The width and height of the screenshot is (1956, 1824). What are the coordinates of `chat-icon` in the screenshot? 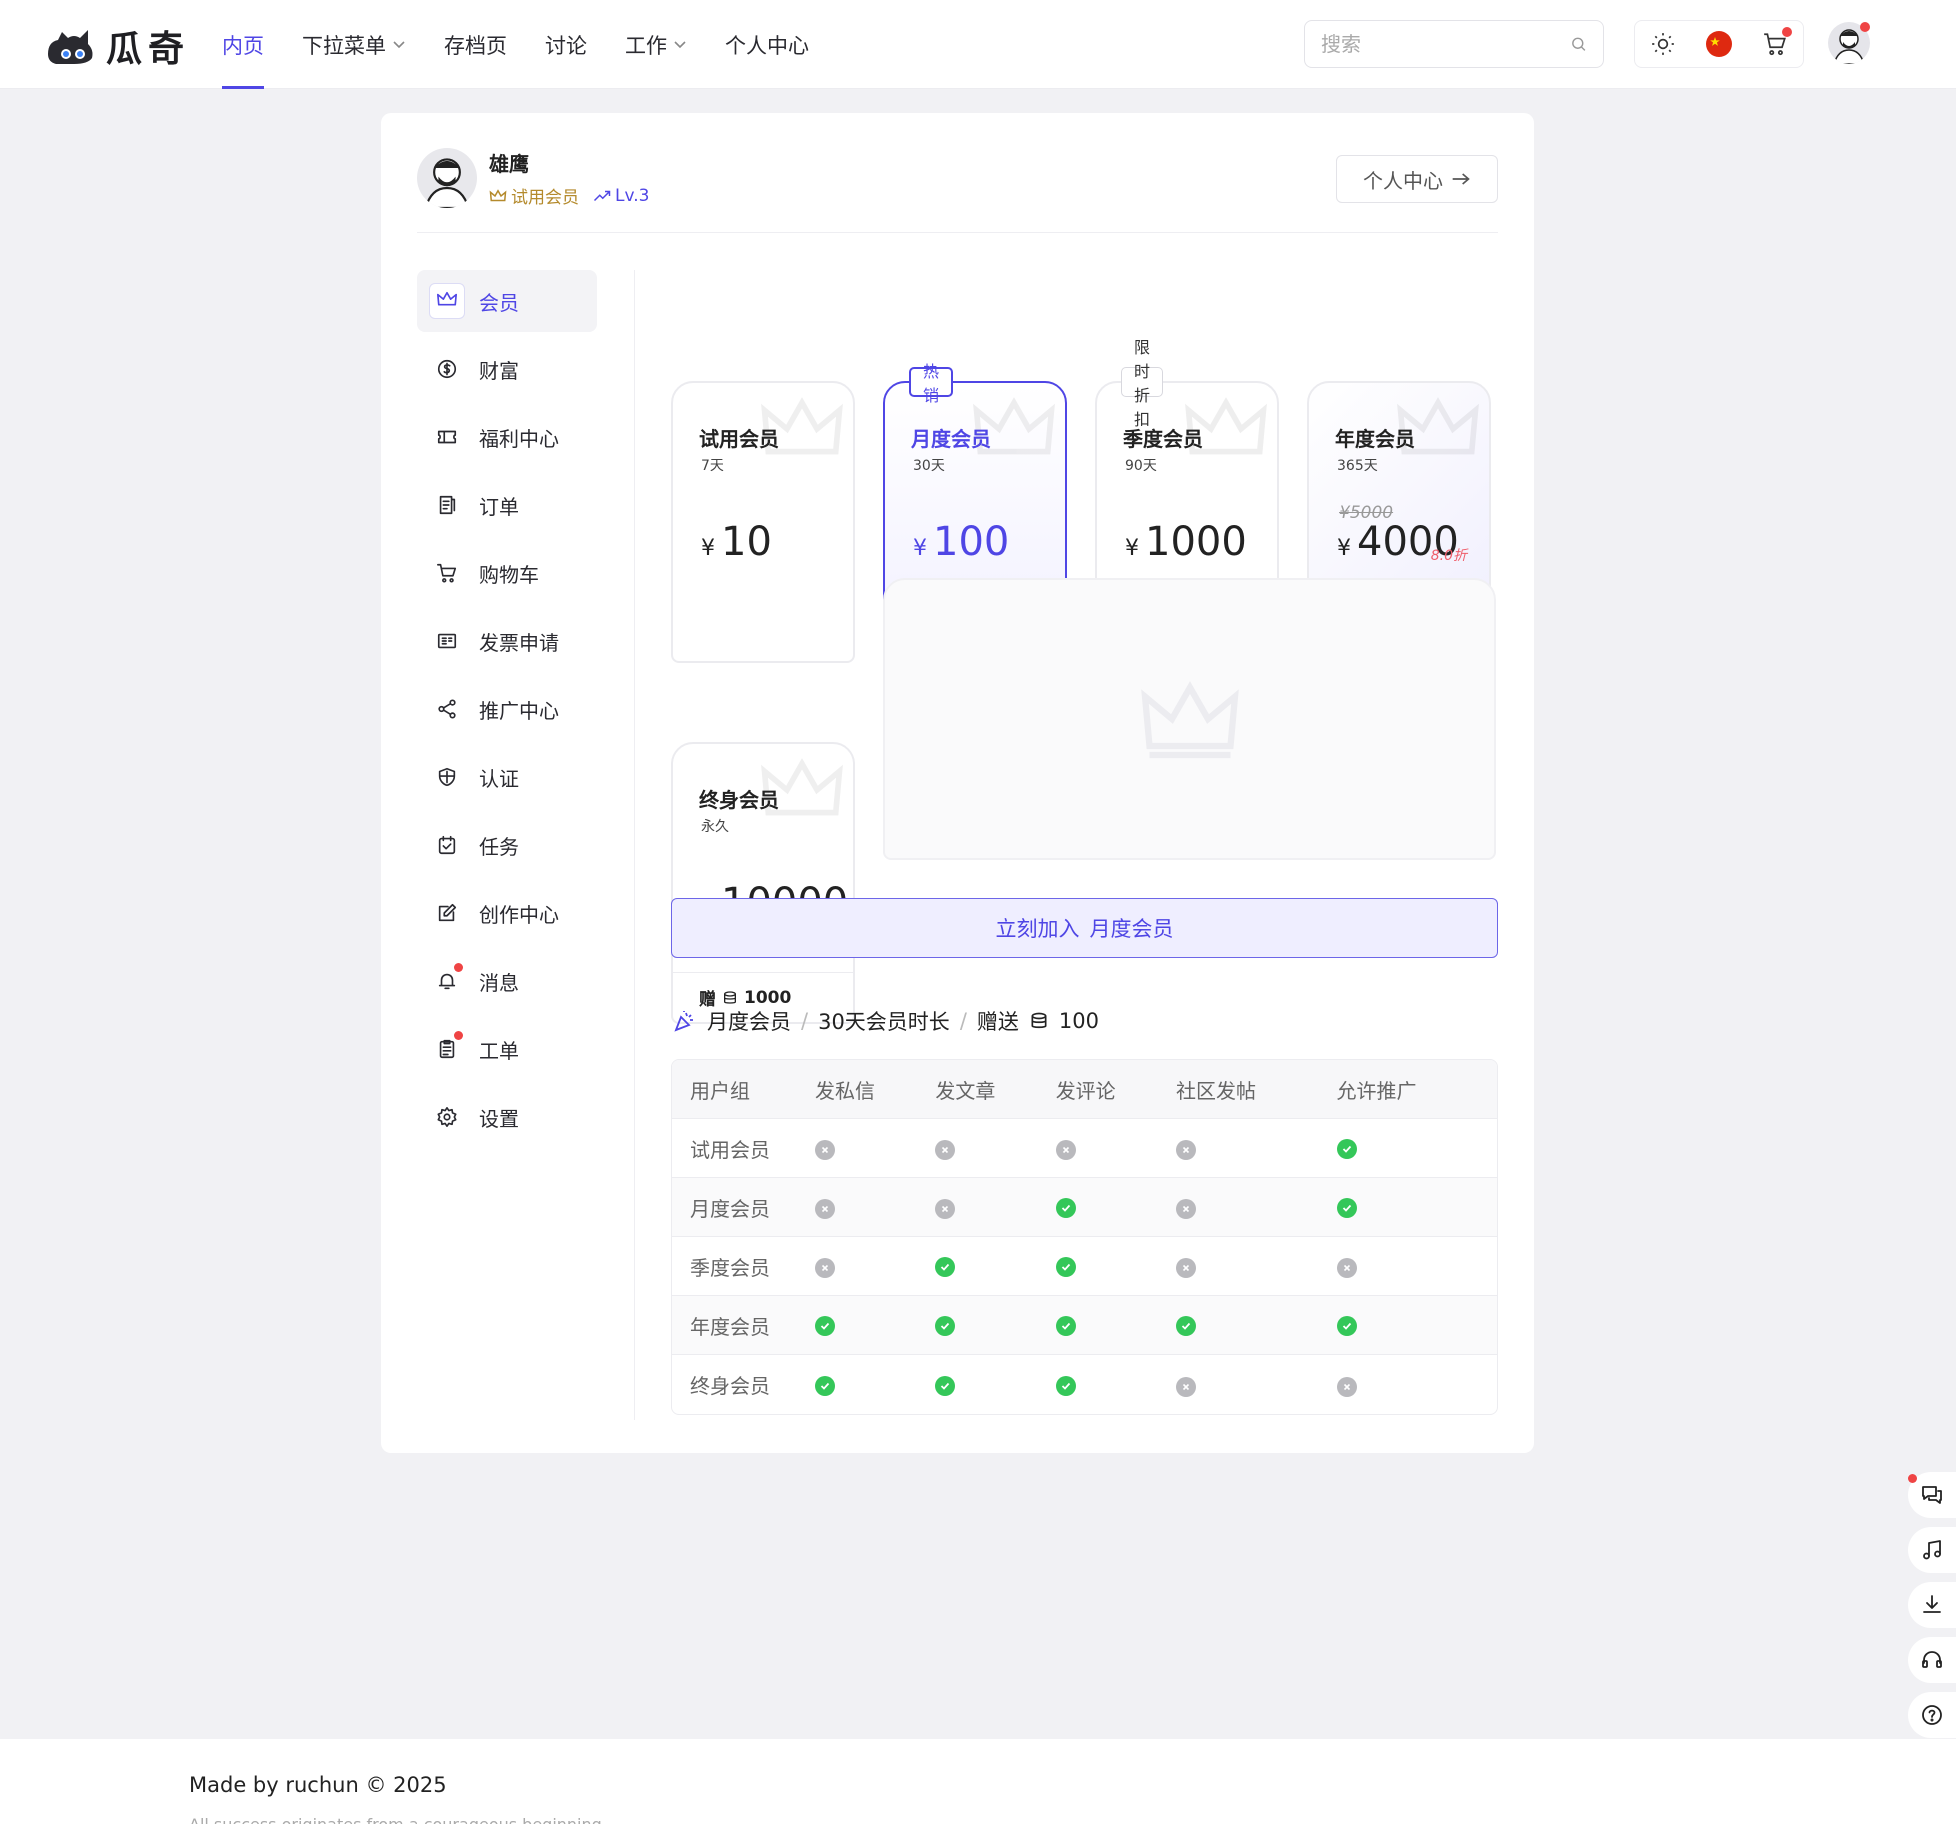 It's located at (1932, 1495).